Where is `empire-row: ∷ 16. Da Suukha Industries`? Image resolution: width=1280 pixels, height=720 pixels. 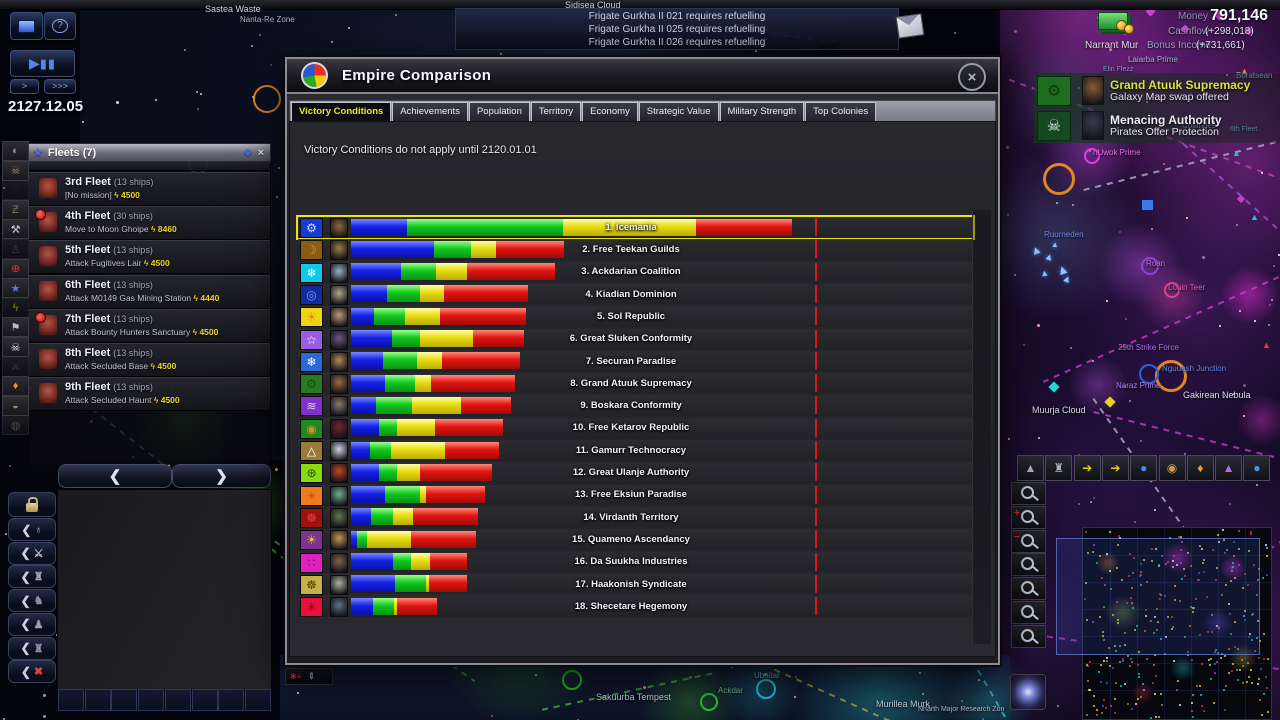 empire-row: ∷ 16. Da Suukha Industries is located at coordinates (635, 562).